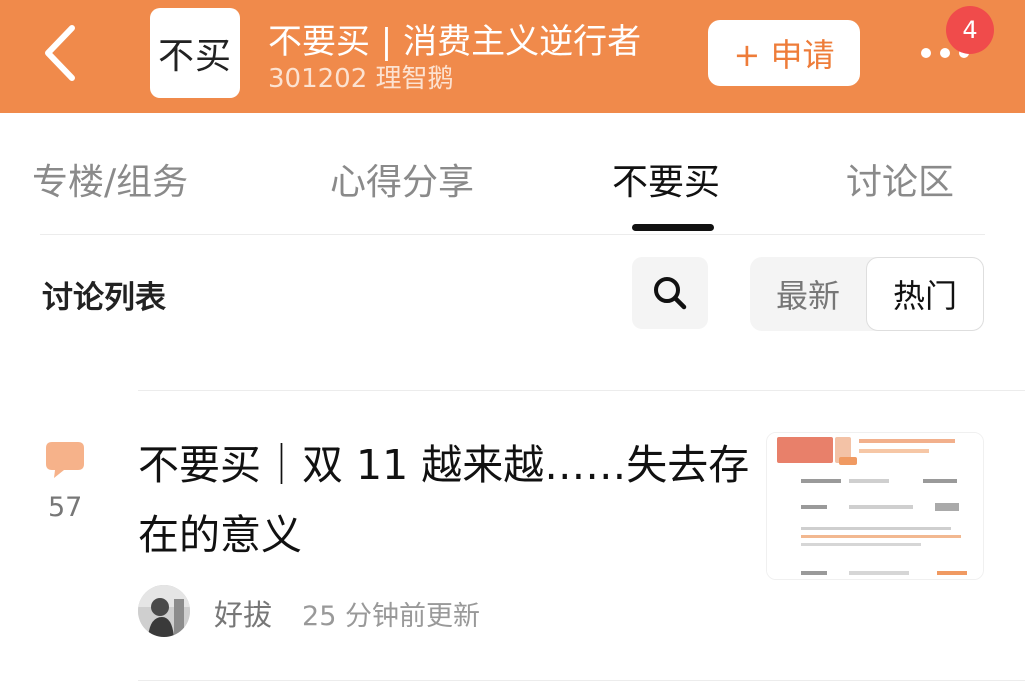 This screenshot has height=695, width=1025. Describe the element at coordinates (402, 179) in the screenshot. I see `tab-experience-sharing: 心得分享` at that location.